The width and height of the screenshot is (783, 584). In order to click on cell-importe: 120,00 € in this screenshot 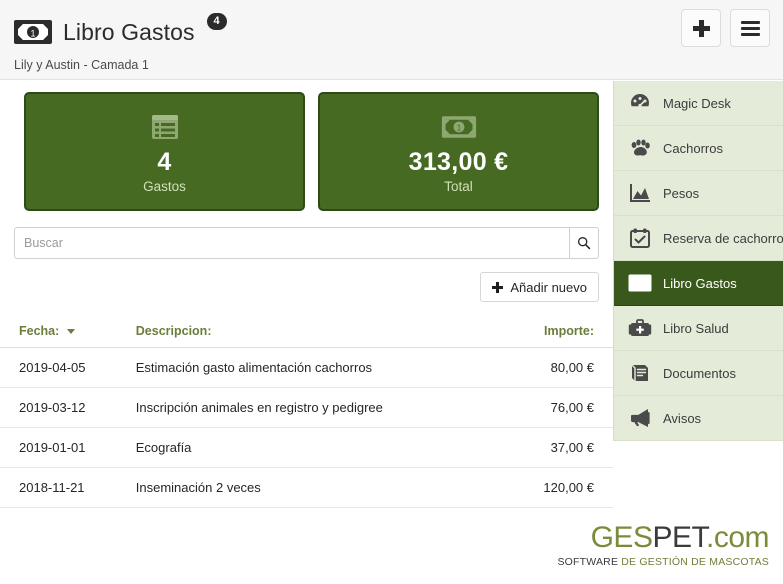, I will do `click(552, 487)`.